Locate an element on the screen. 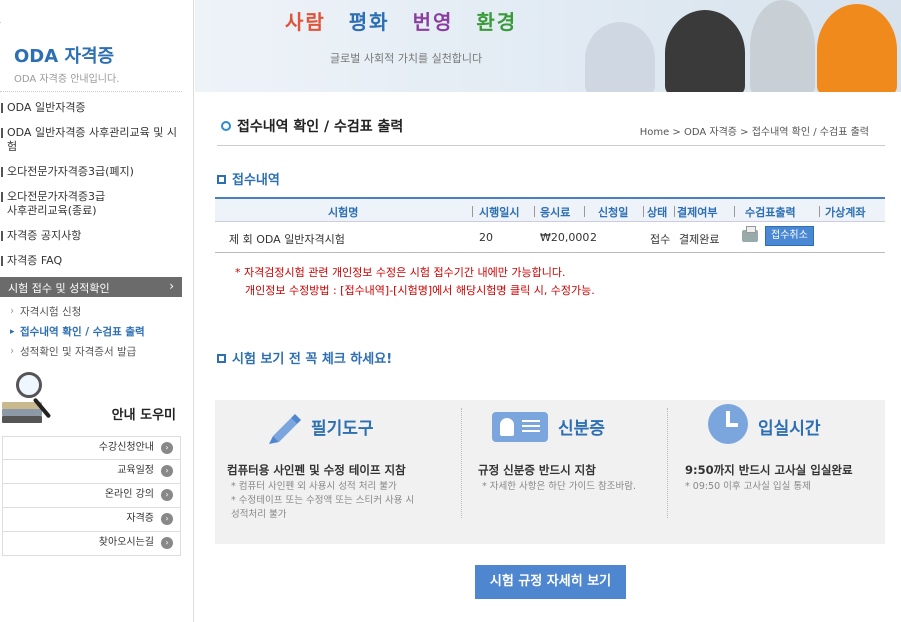 The height and width of the screenshot is (622, 901). helper-list: 수강신청안내 › 교육일정 › 온라인 강의 › 자격증 › 찾아오시는길 › is located at coordinates (91, 496).